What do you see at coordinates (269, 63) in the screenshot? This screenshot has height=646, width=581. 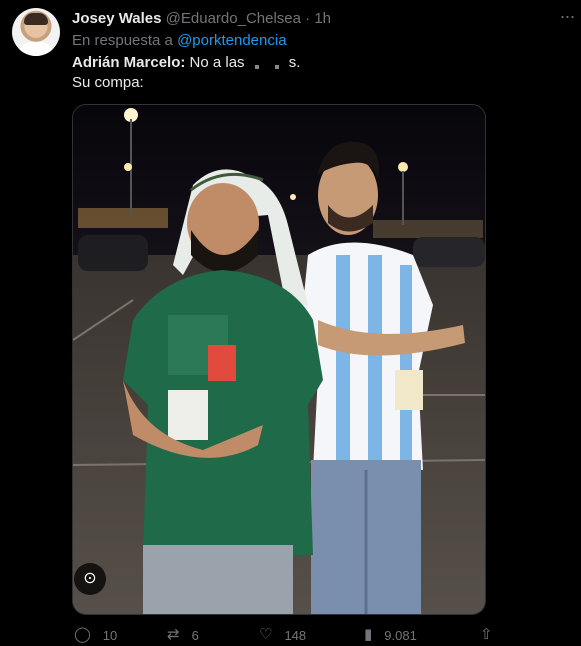 I see `redacted-text` at bounding box center [269, 63].